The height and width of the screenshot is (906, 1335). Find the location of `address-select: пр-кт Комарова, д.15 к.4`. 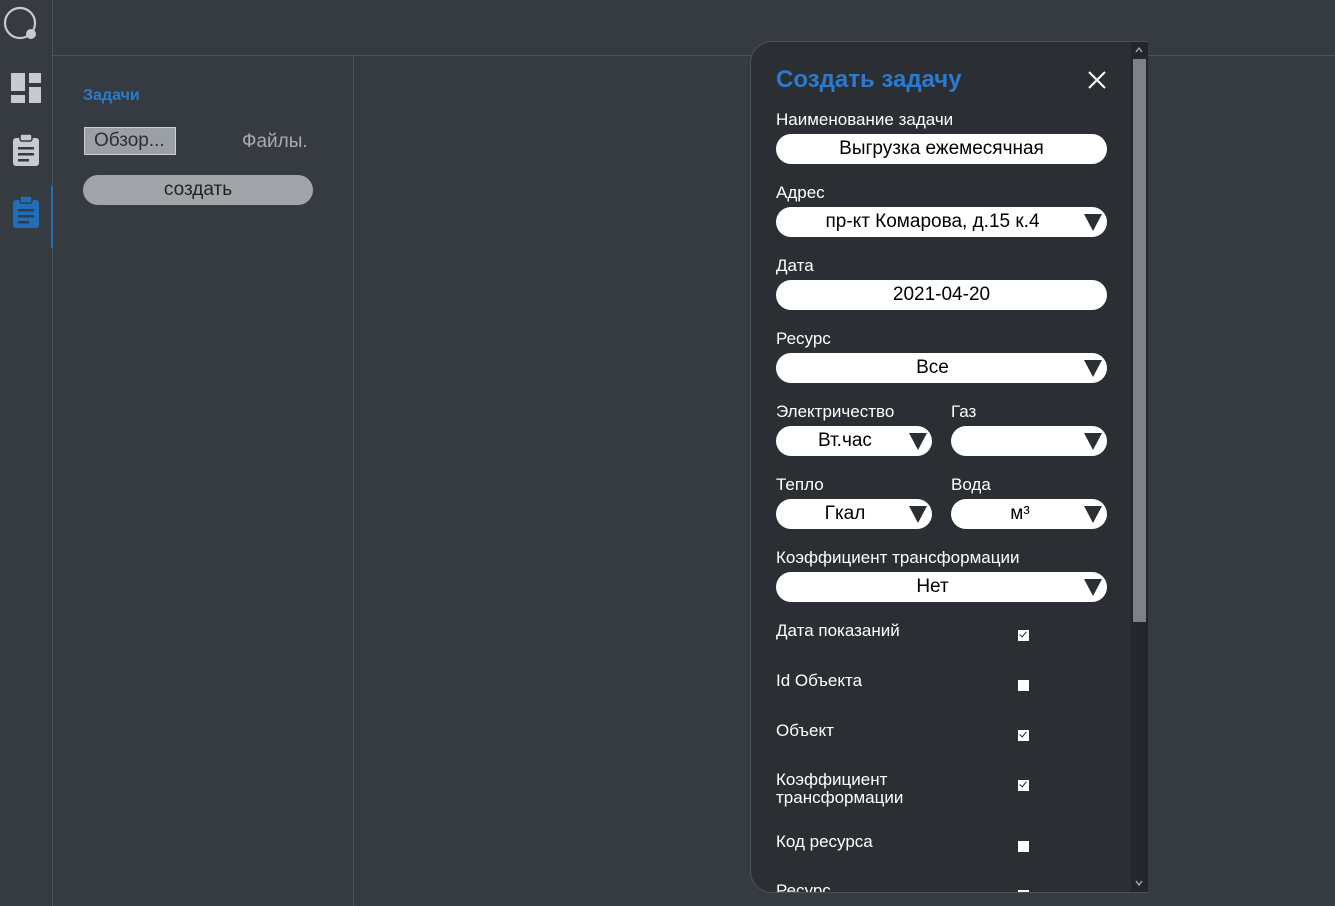

address-select: пр-кт Комарова, д.15 к.4 is located at coordinates (941, 222).